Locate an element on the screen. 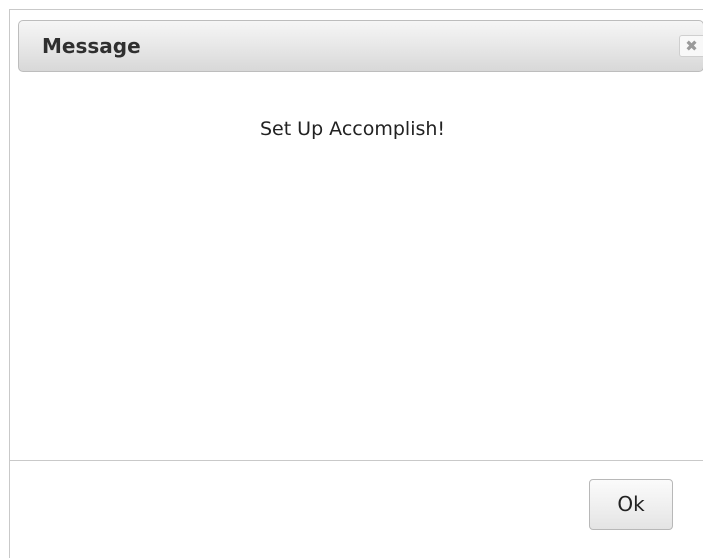 This screenshot has width=703, height=558. close-button: ✖ is located at coordinates (691, 46).